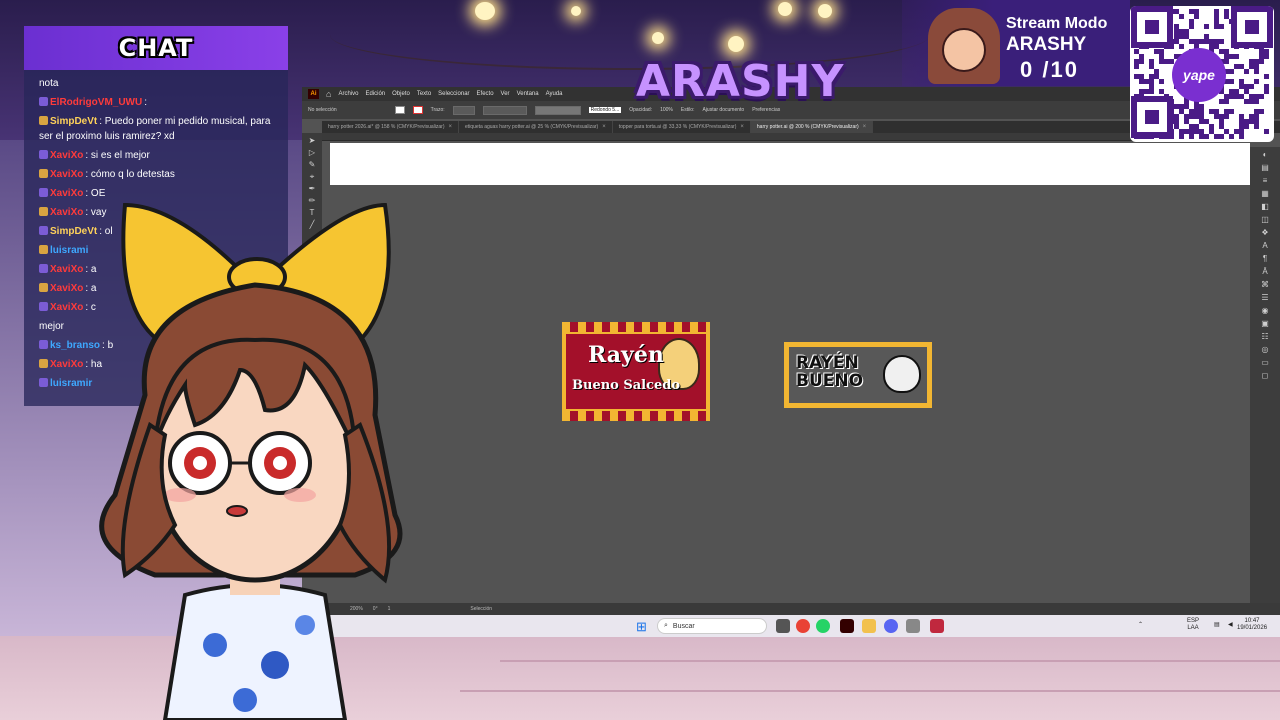  Describe the element at coordinates (1265, 259) in the screenshot. I see `panel-icon: ¶` at that location.